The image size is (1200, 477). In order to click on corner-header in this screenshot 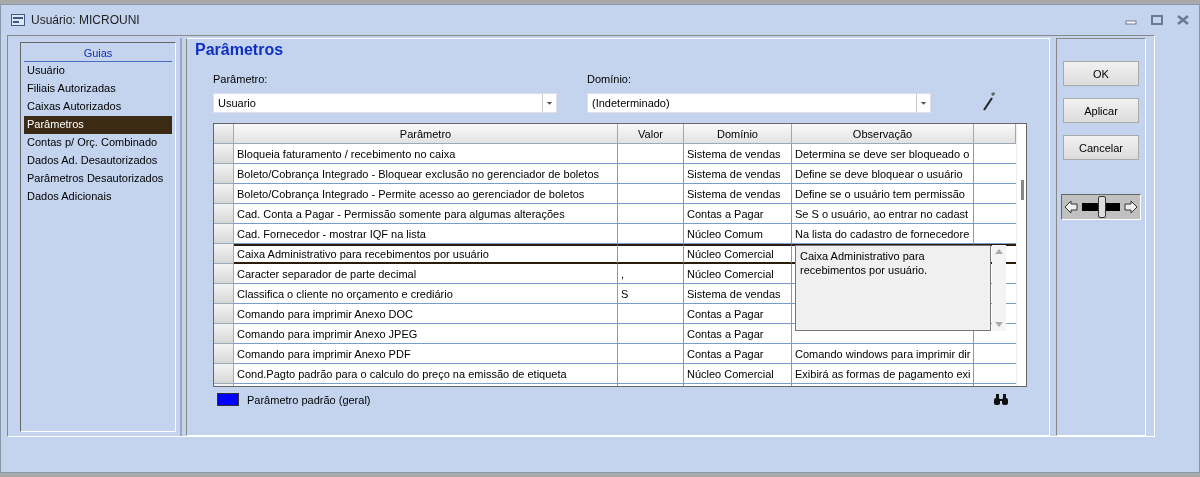, I will do `click(224, 134)`.